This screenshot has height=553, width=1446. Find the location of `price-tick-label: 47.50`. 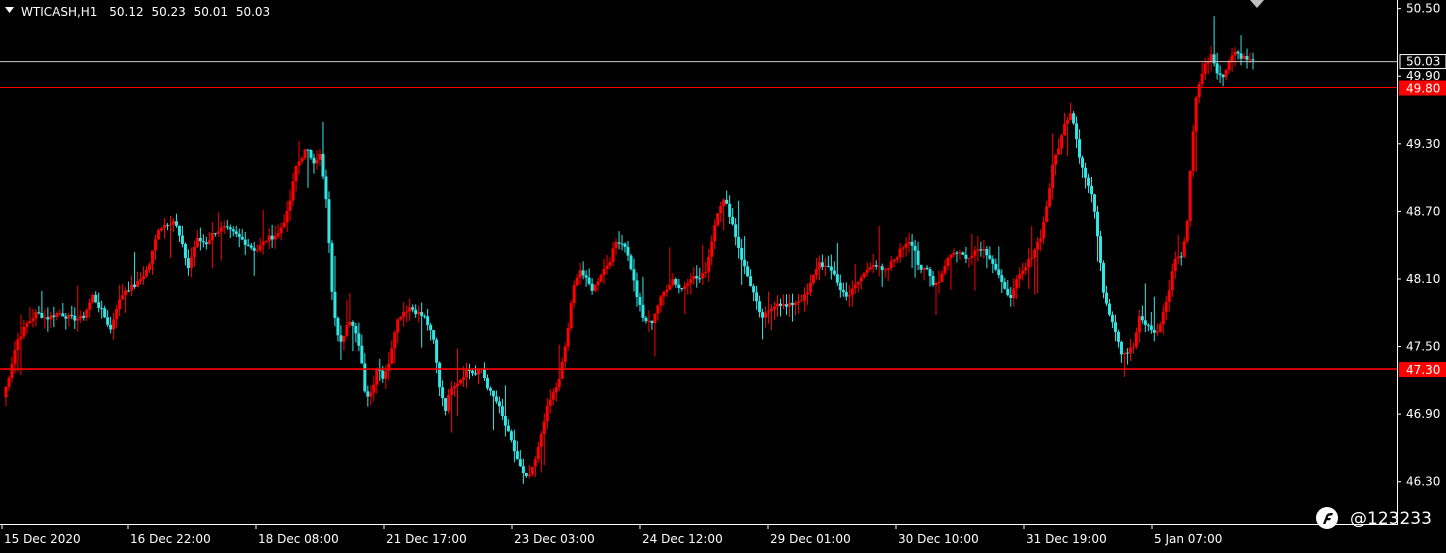

price-tick-label: 47.50 is located at coordinates (1423, 347).